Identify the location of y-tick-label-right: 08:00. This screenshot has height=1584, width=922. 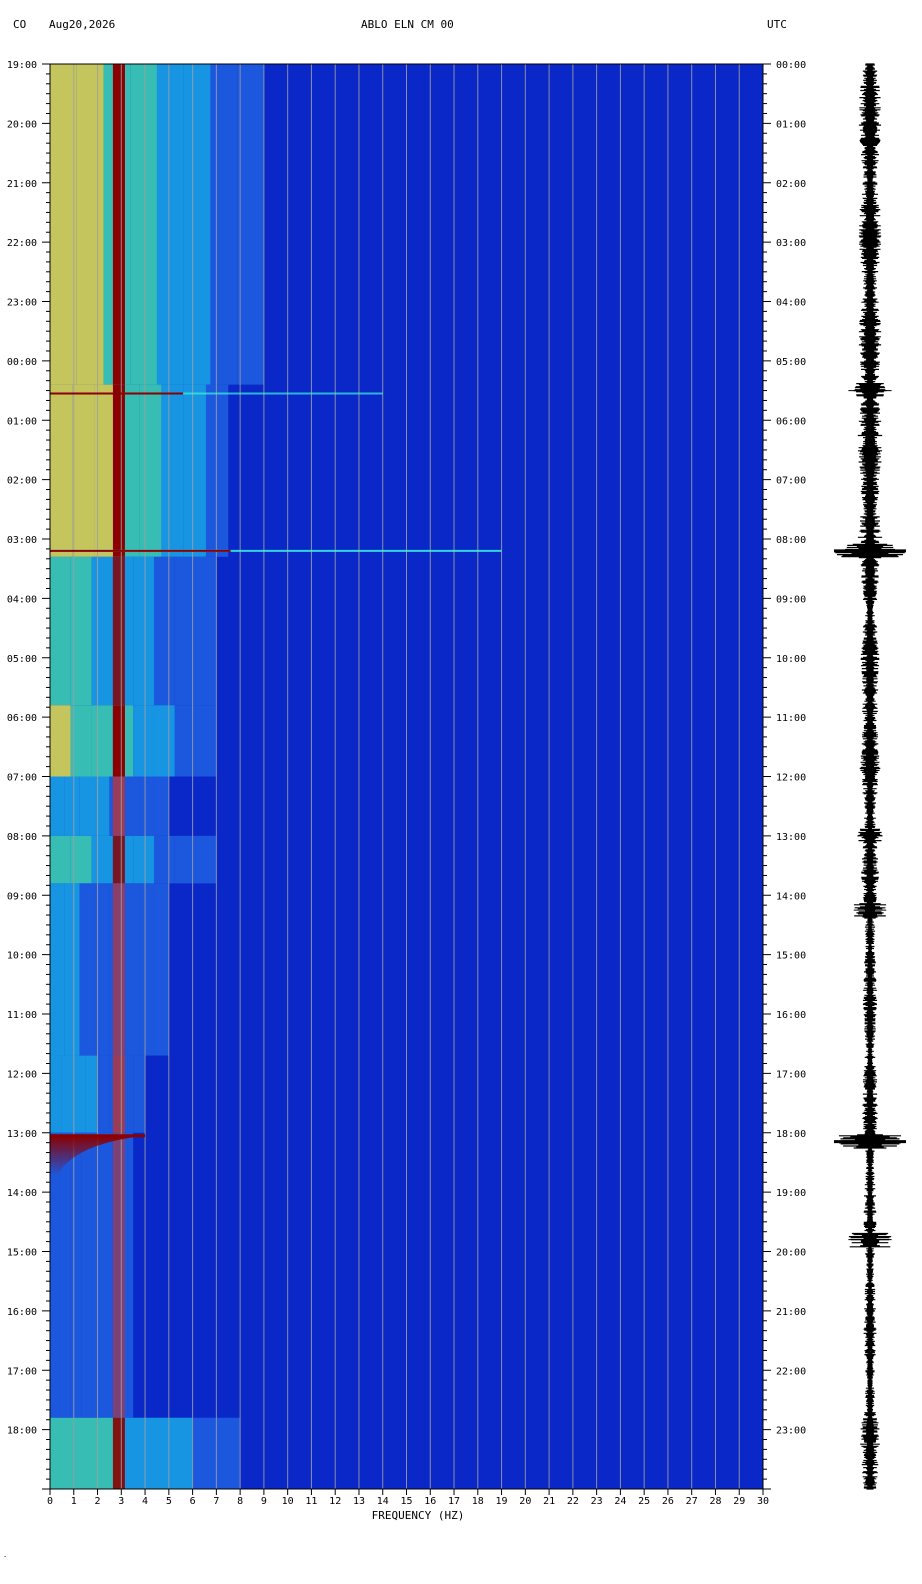
(791, 540).